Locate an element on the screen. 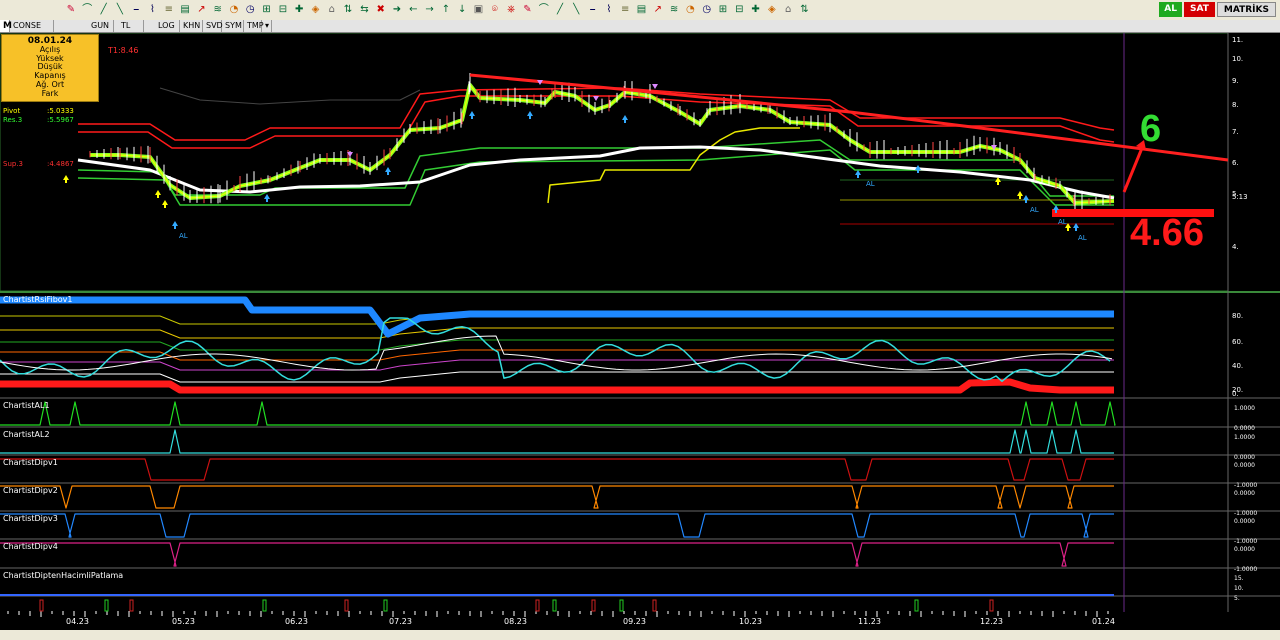 The width and height of the screenshot is (1280, 640). signal-label: AL is located at coordinates (1034, 210).